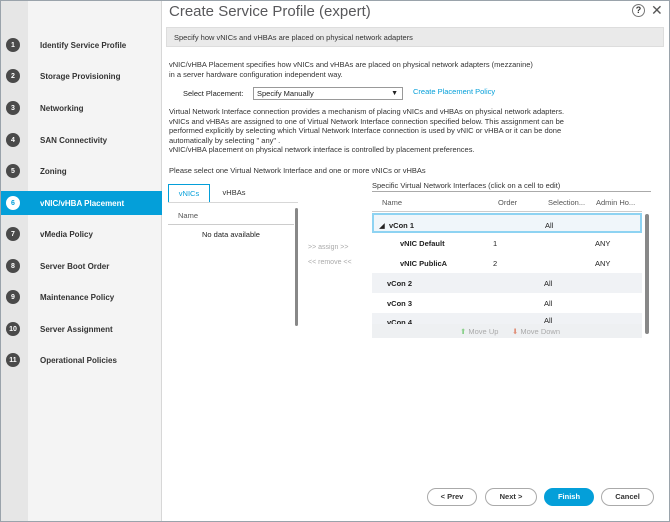 The width and height of the screenshot is (670, 522). Describe the element at coordinates (81, 171) in the screenshot. I see `step-zoning: 5 Zoning` at that location.